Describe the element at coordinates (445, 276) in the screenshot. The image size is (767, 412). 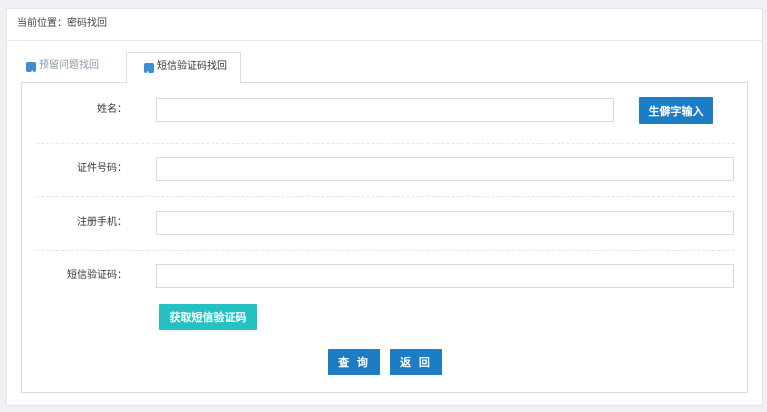
I see `sms-code-input` at that location.